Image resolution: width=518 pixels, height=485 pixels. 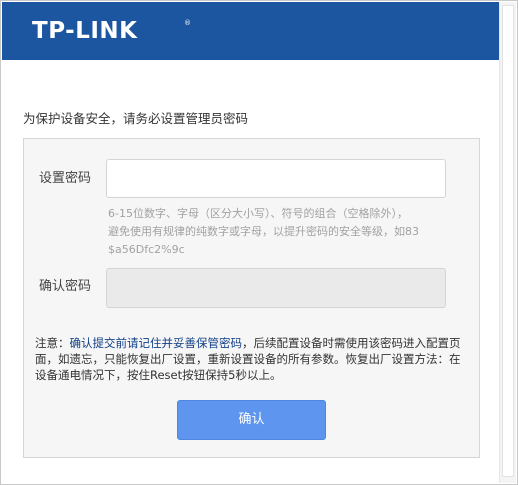 I want to click on tp-link-logo: TP-LINK, so click(x=85, y=31).